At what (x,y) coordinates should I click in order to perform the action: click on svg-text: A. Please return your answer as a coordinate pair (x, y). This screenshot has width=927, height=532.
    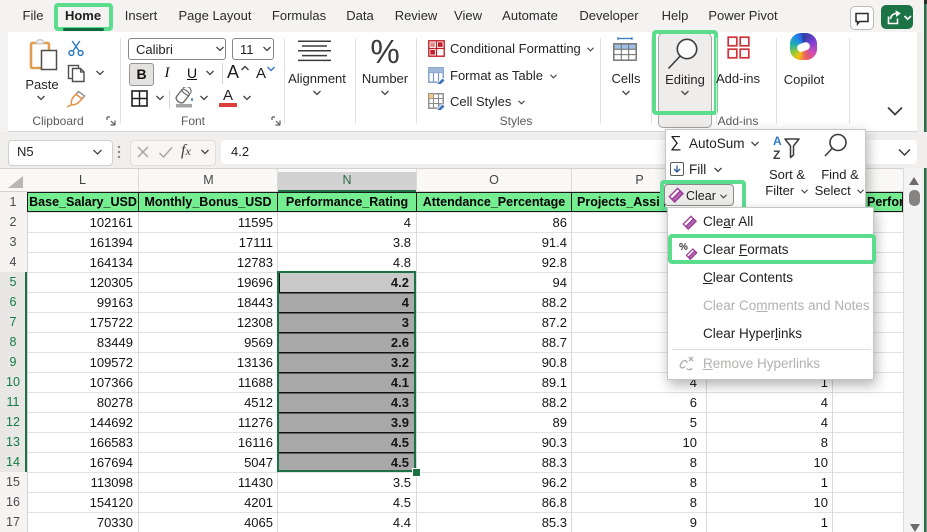
    Looking at the image, I should click on (777, 141).